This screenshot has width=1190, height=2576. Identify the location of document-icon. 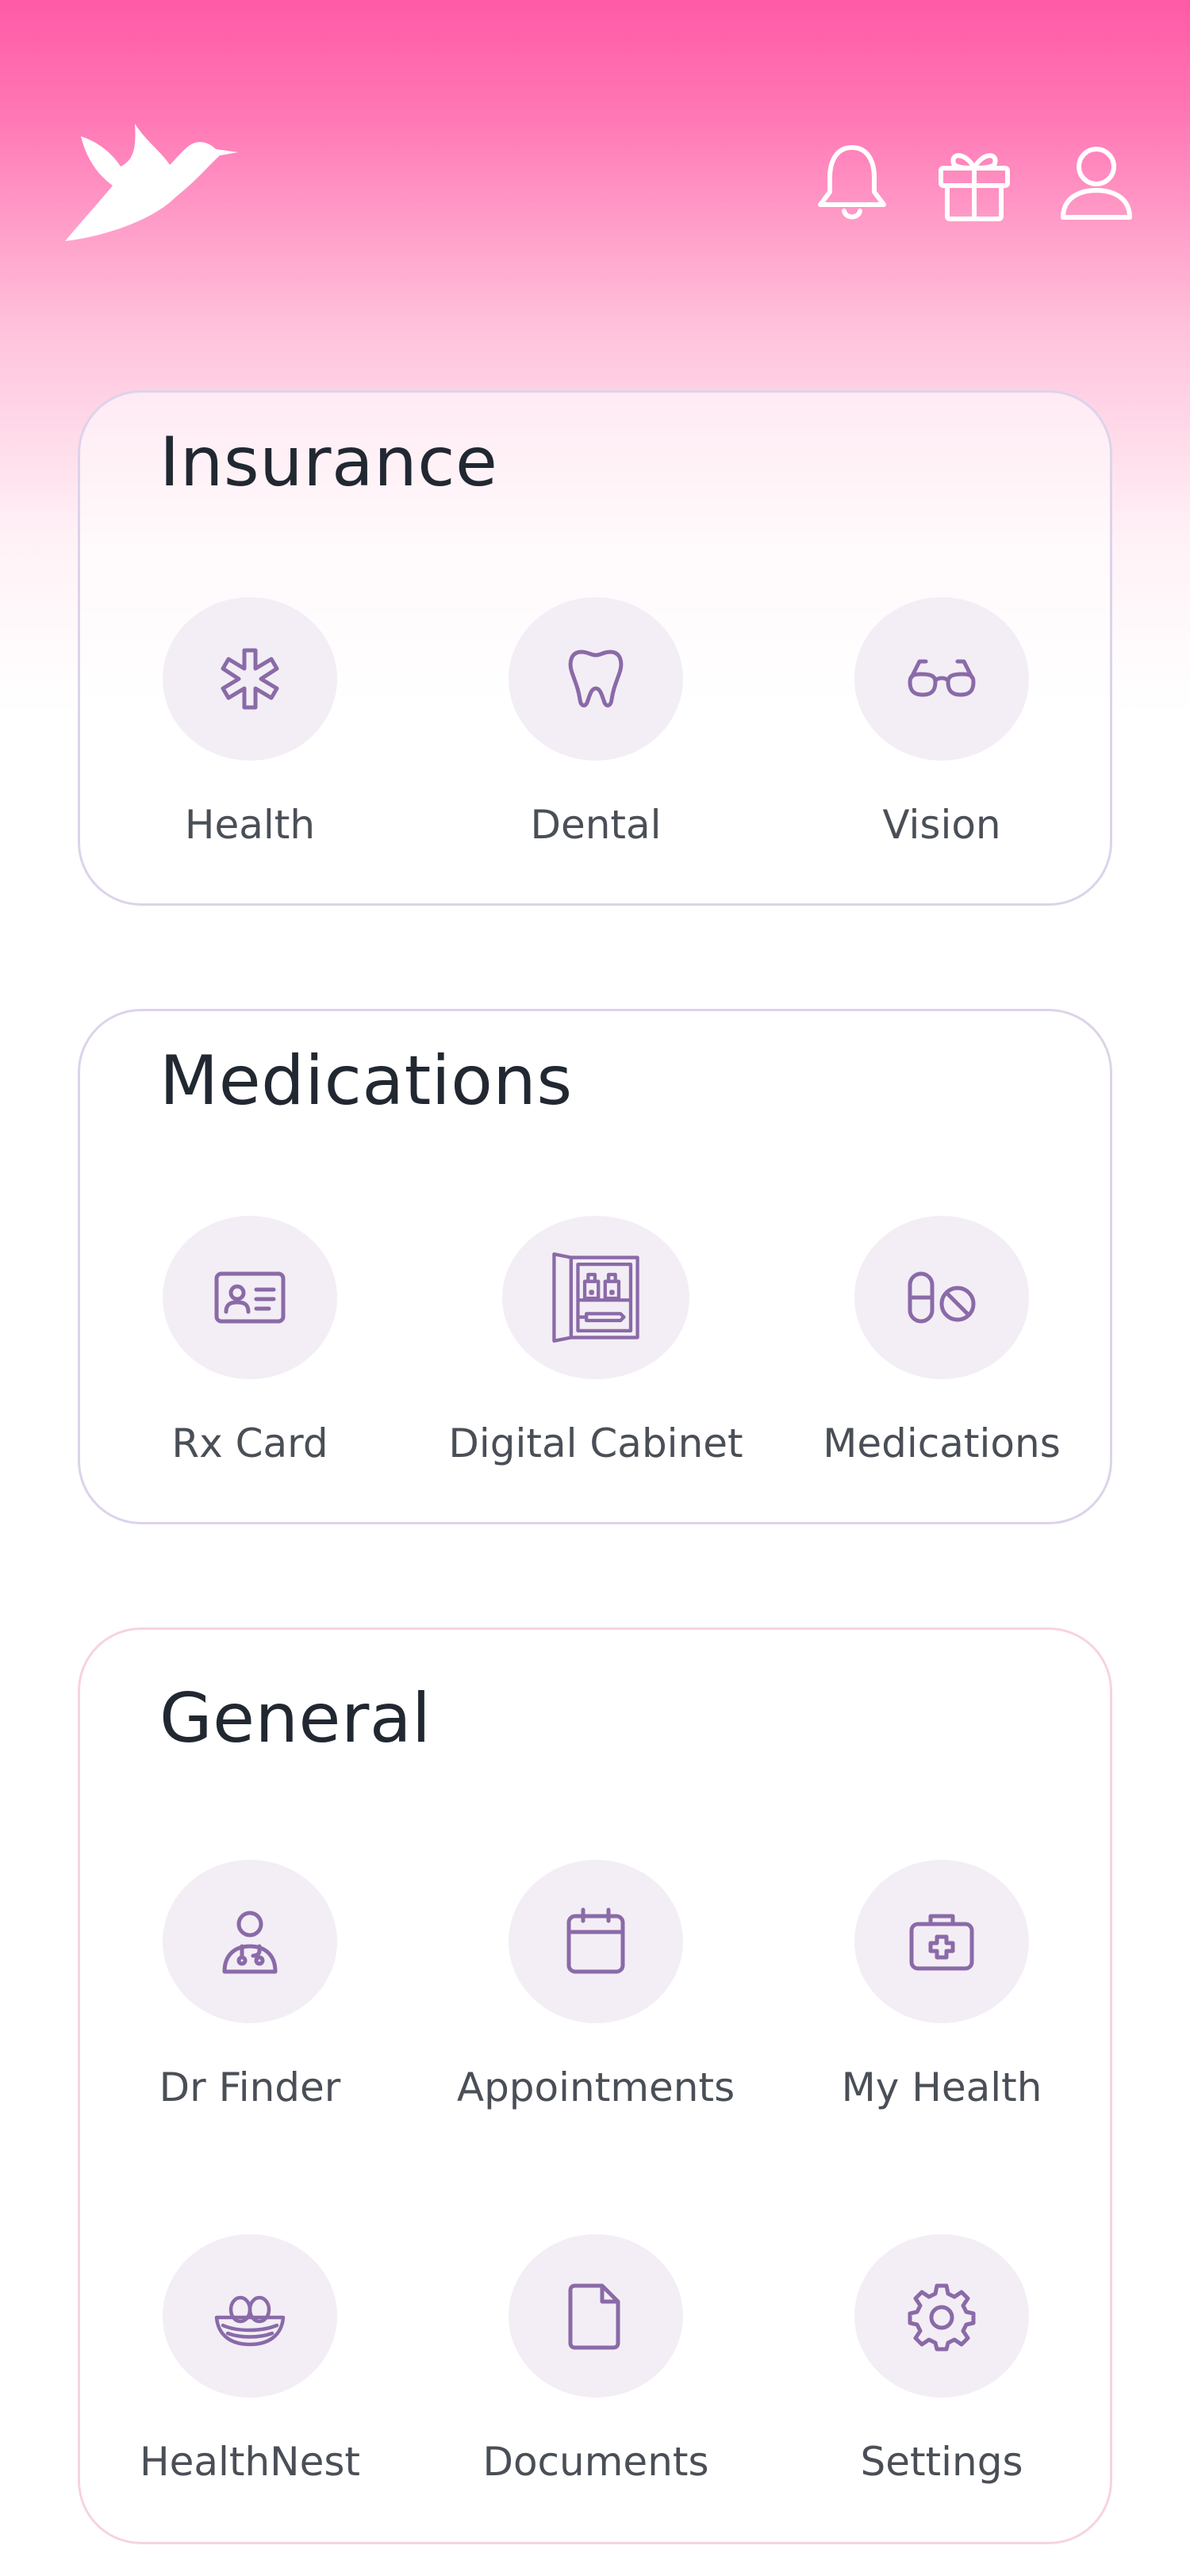
(594, 2316).